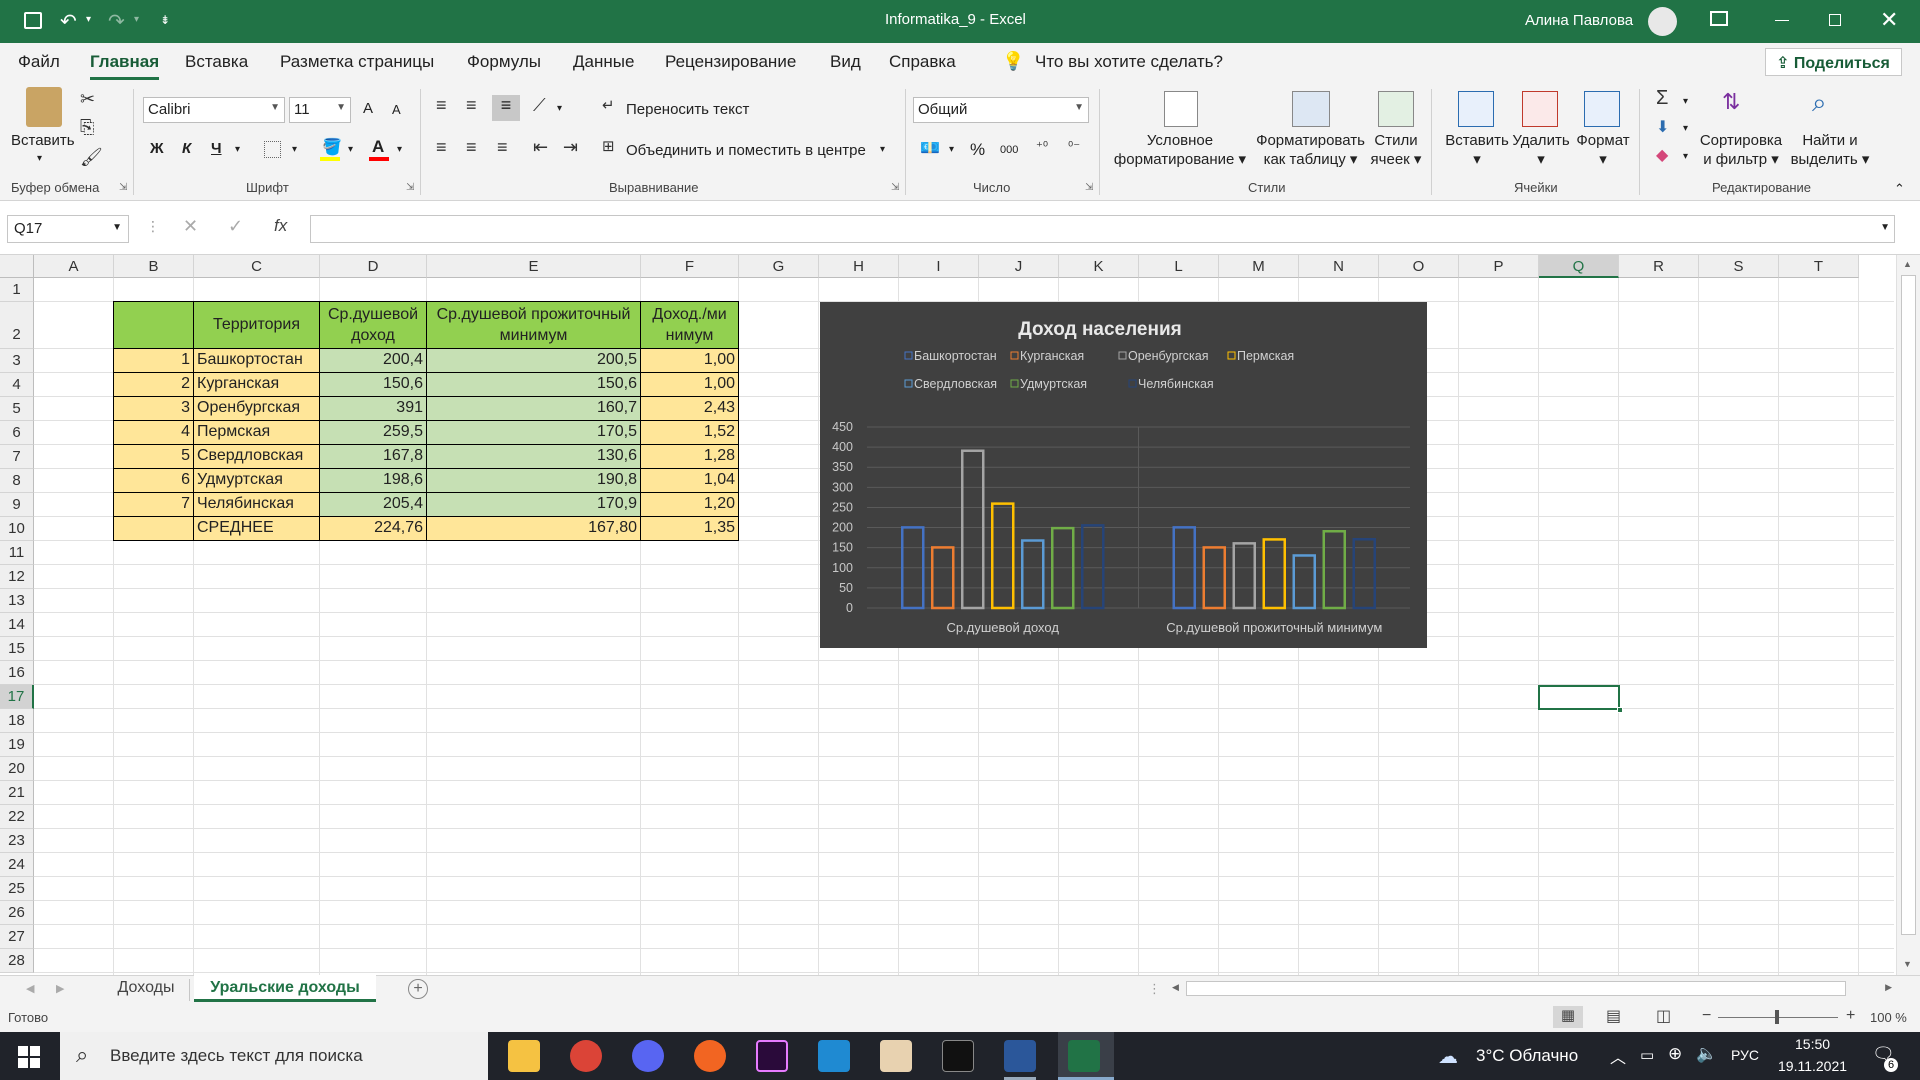 This screenshot has width=1920, height=1080. What do you see at coordinates (1339, 266) in the screenshot?
I see `column-header-n: N` at bounding box center [1339, 266].